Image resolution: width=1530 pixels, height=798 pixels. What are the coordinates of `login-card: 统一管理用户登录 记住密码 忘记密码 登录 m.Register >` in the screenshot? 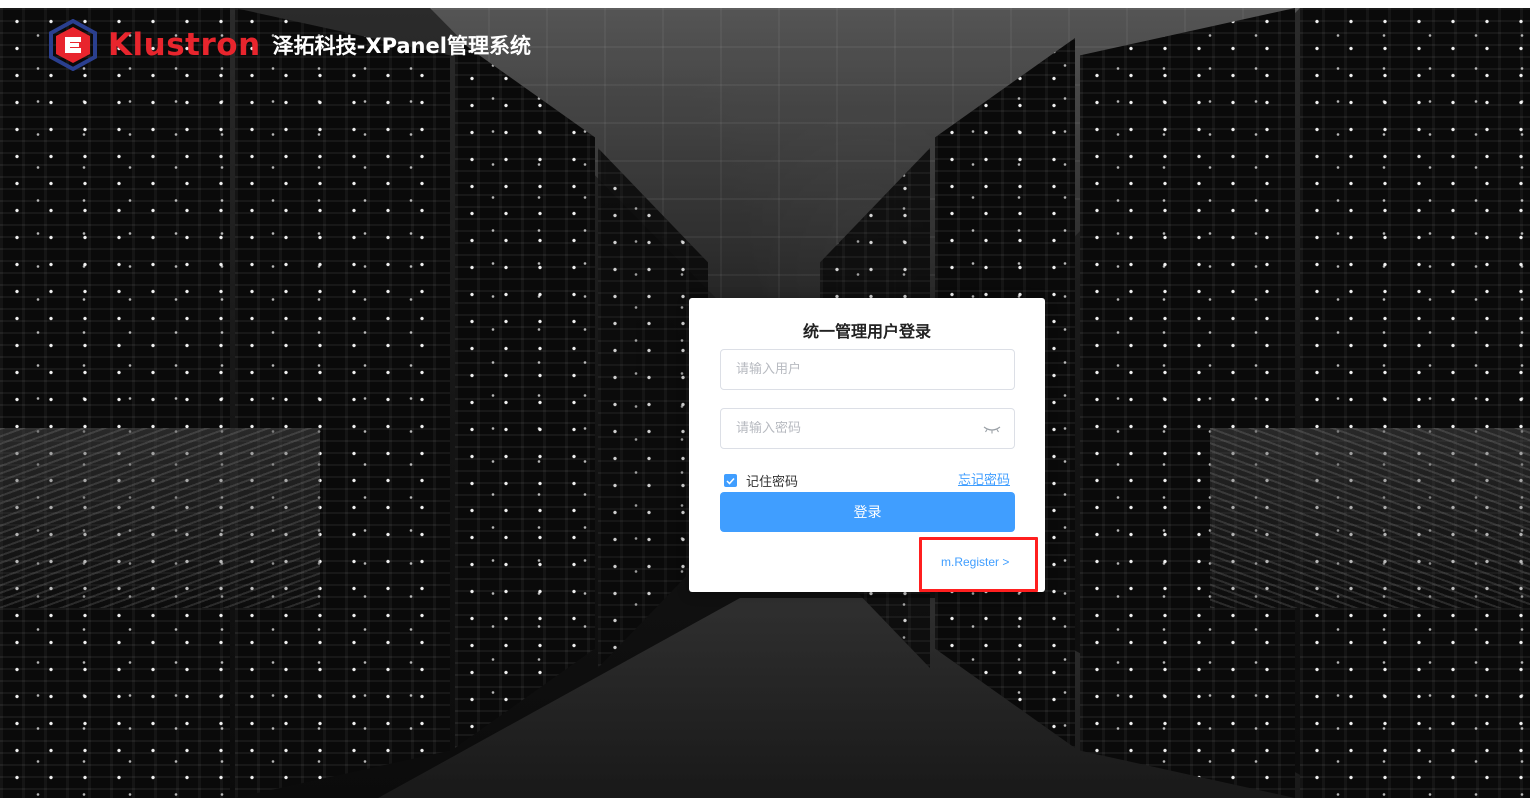 It's located at (867, 445).